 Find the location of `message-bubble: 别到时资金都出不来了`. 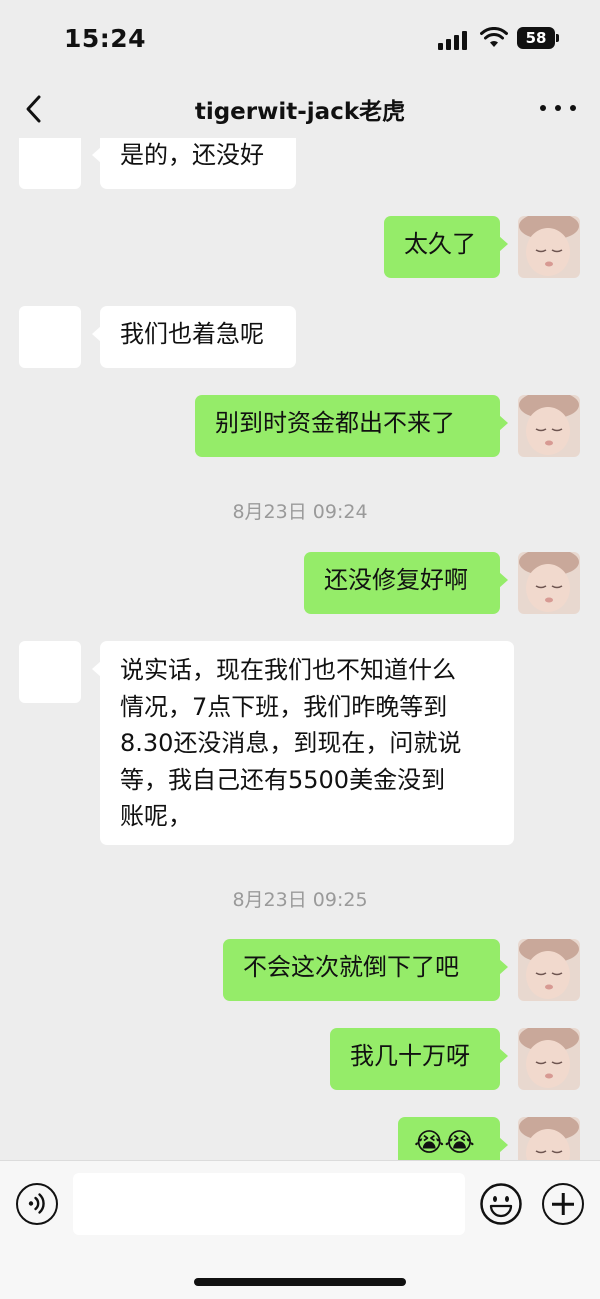

message-bubble: 别到时资金都出不来了 is located at coordinates (351, 426).